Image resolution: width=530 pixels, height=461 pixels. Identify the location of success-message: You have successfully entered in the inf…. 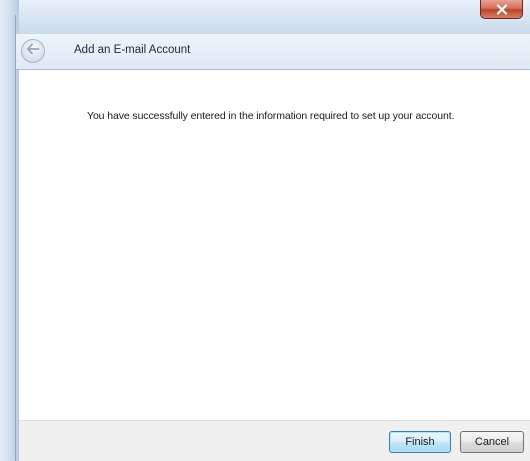
(271, 116).